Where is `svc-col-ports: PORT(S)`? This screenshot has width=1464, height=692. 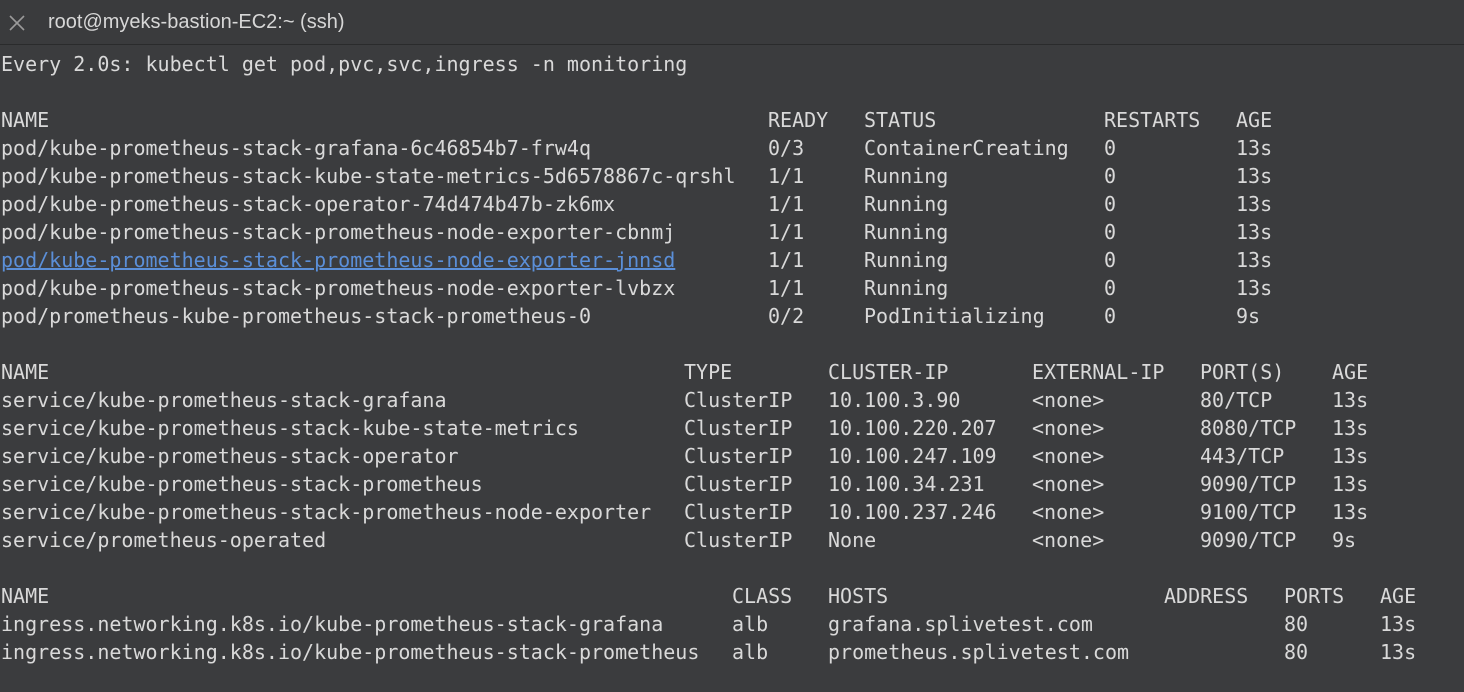 svc-col-ports: PORT(S) is located at coordinates (1242, 372).